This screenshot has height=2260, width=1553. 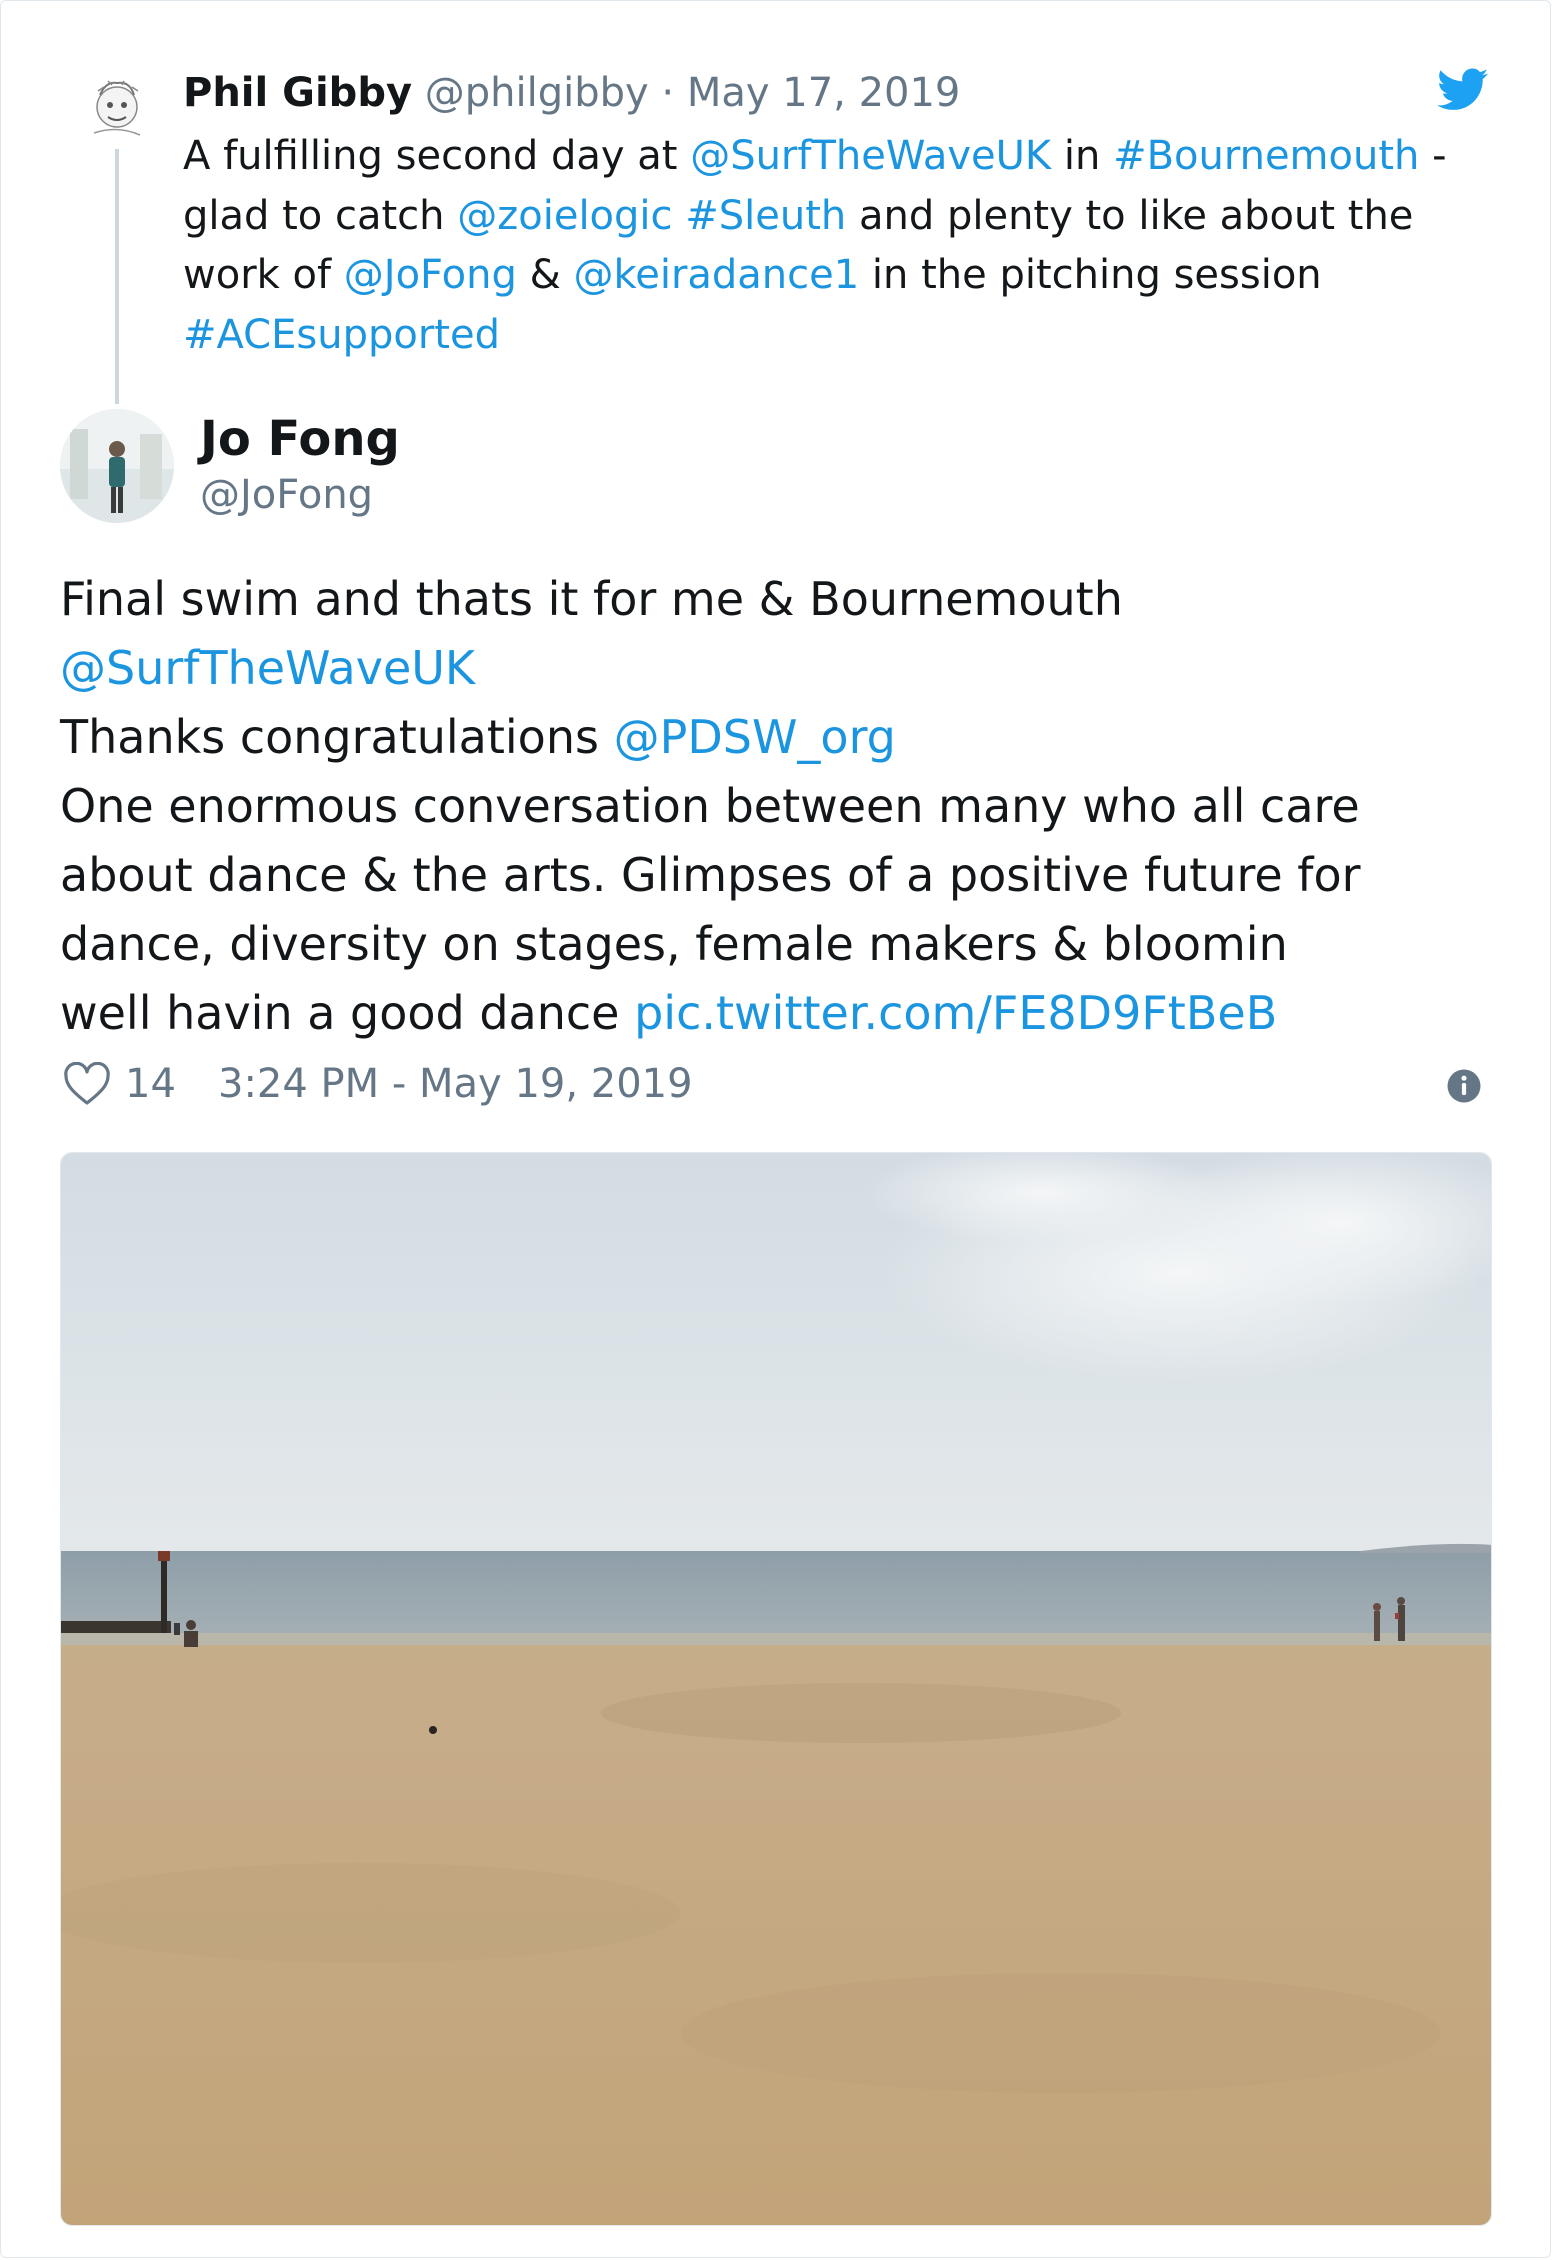 I want to click on tweet-meta-row: 14 3:24 PM - May 19, 2019, so click(x=778, y=1084).